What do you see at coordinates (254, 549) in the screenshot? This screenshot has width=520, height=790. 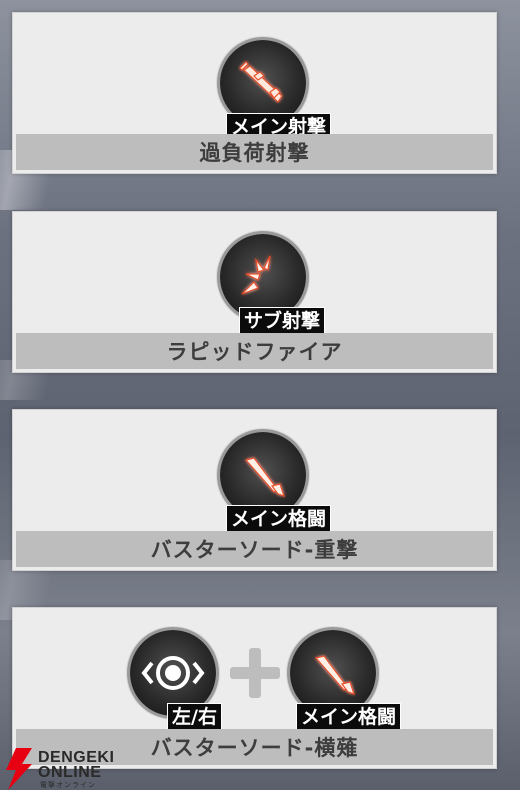 I see `skill-name: バスターソード-重撃` at bounding box center [254, 549].